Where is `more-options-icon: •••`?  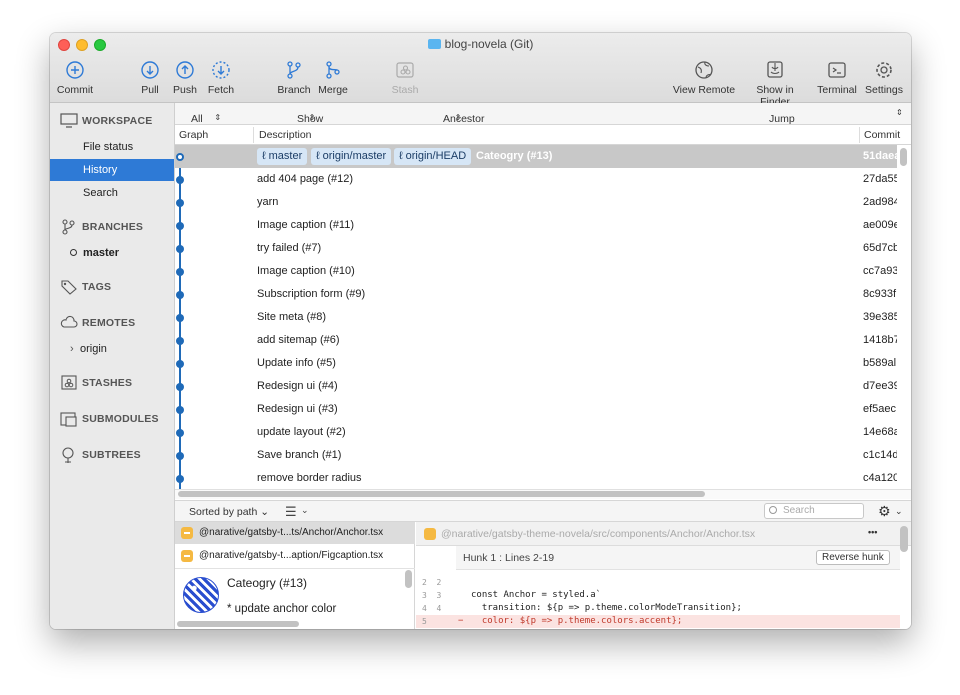 more-options-icon: ••• is located at coordinates (872, 532).